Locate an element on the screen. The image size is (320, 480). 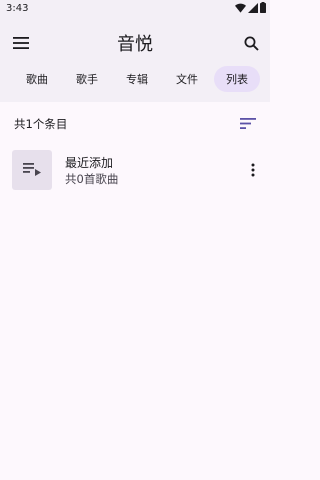
playlist-thumbnail is located at coordinates (32, 170).